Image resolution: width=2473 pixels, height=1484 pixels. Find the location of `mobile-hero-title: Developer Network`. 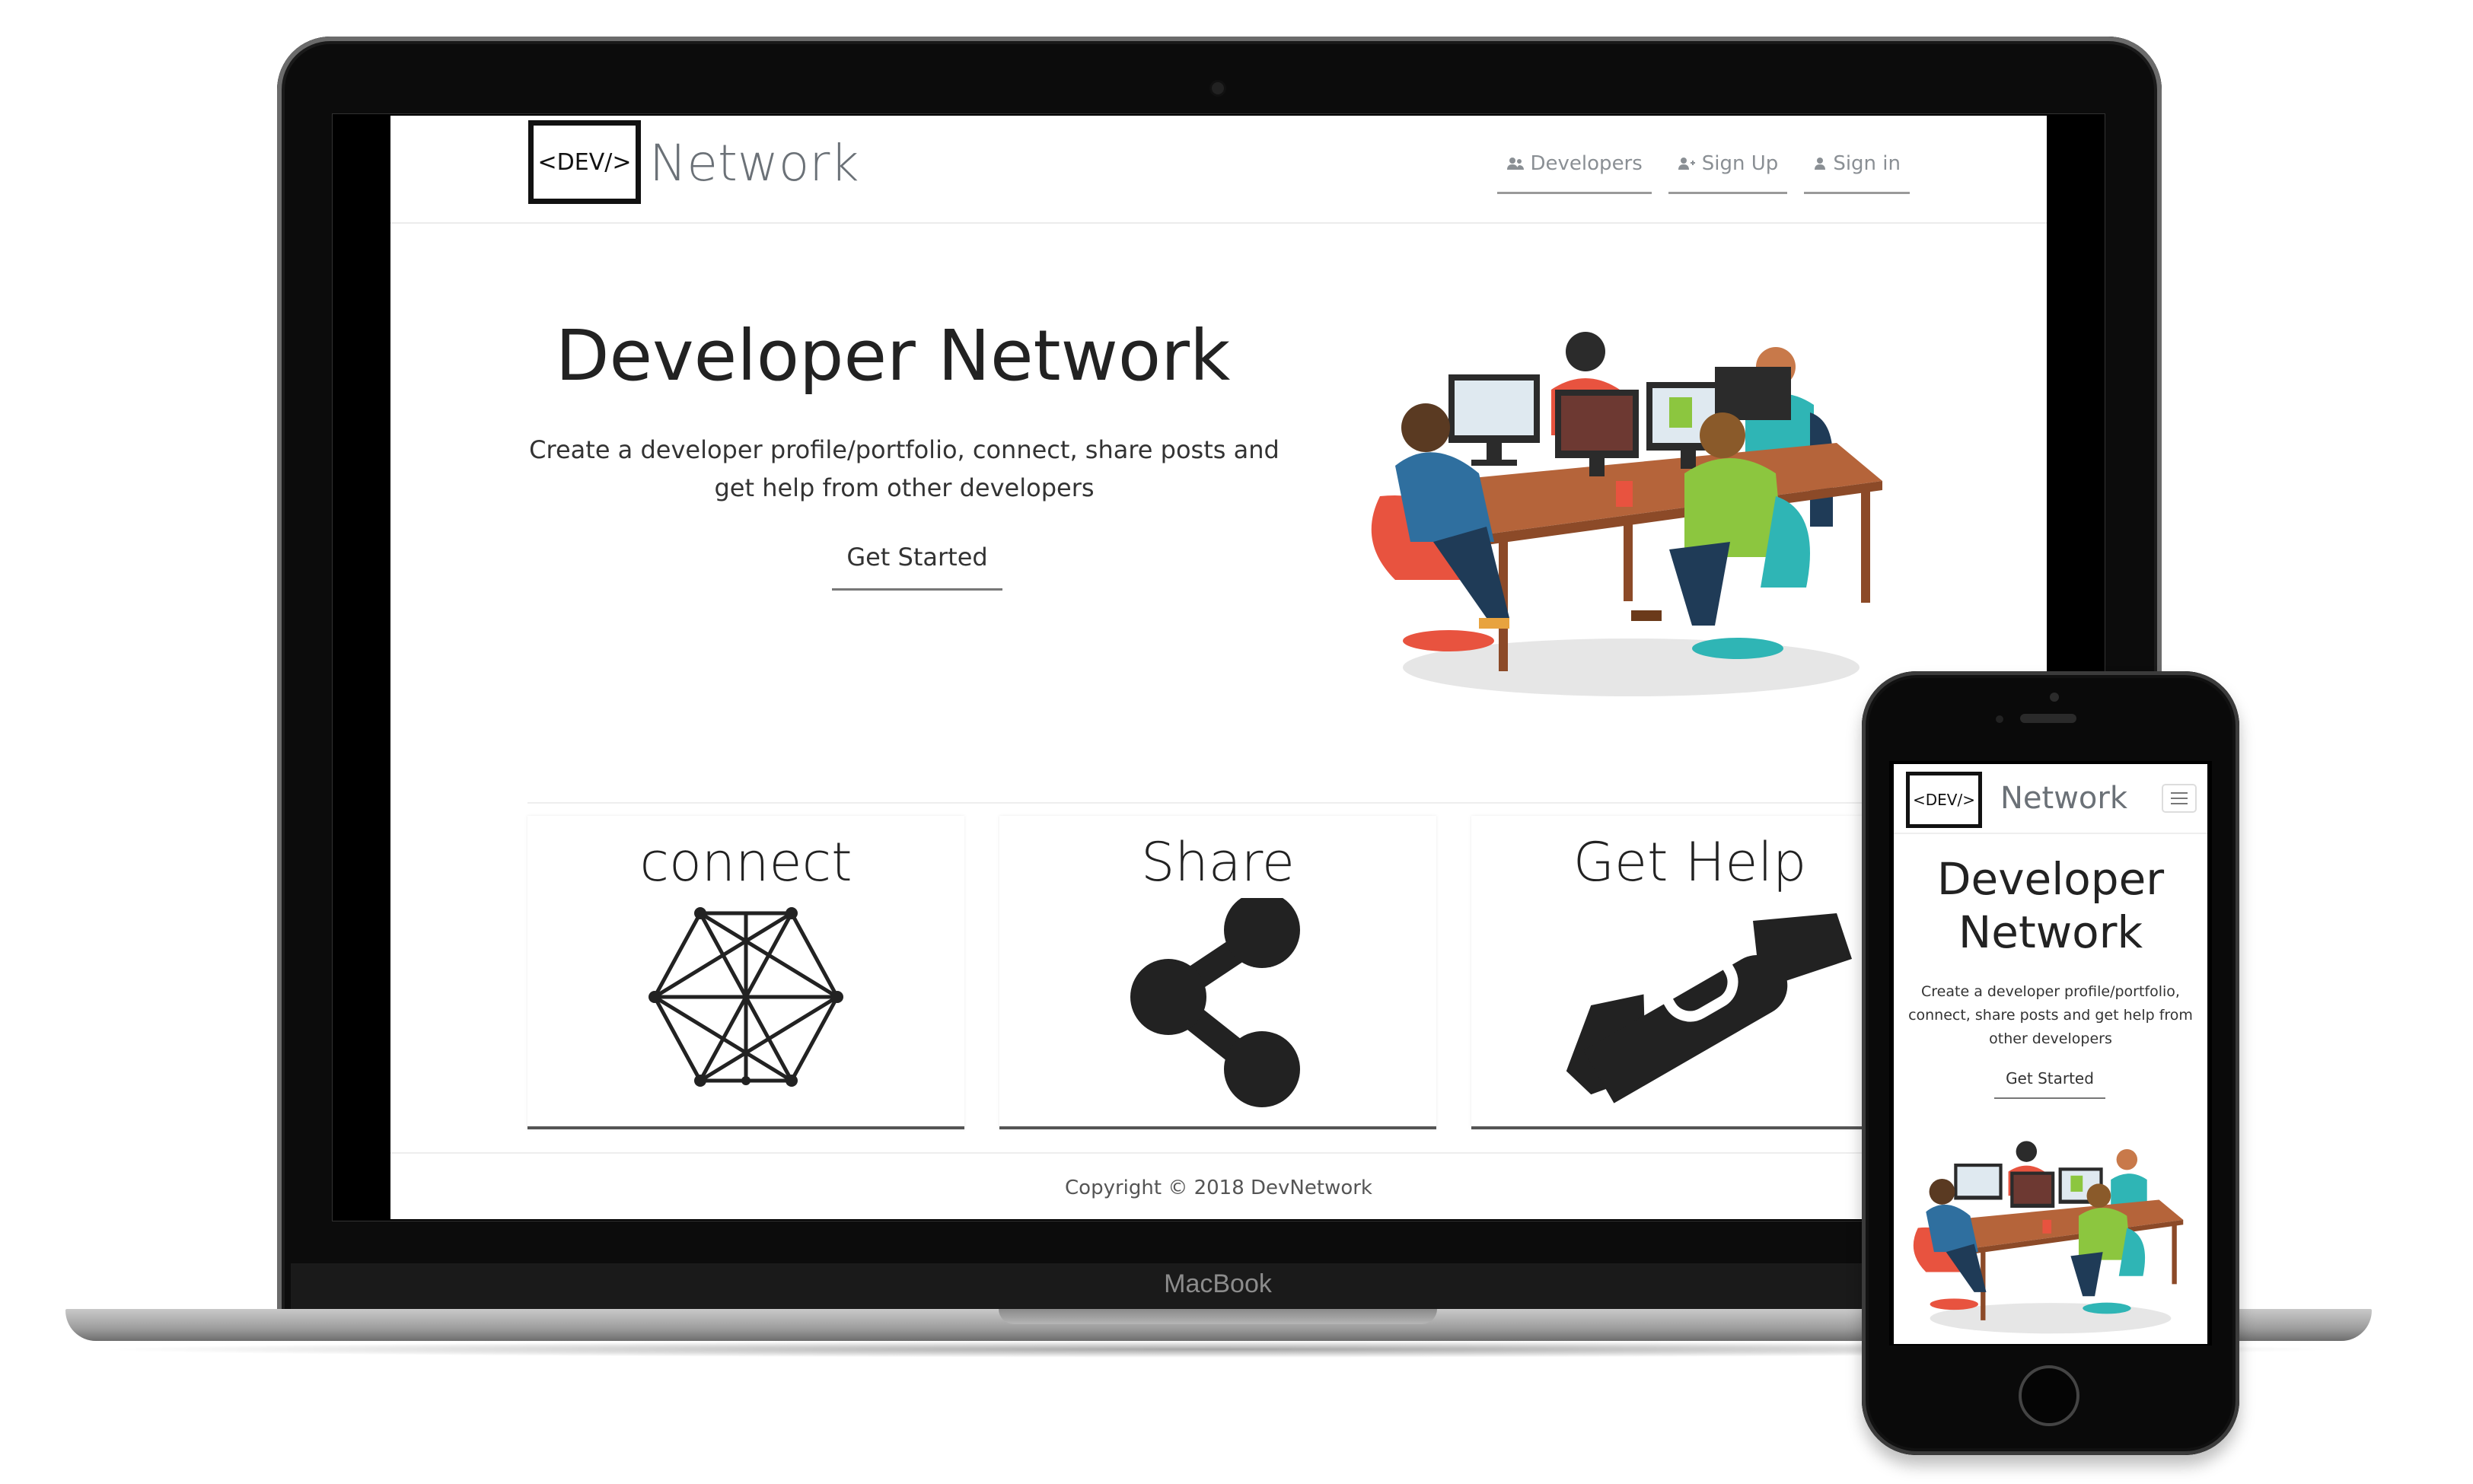

mobile-hero-title: Developer Network is located at coordinates (2050, 905).